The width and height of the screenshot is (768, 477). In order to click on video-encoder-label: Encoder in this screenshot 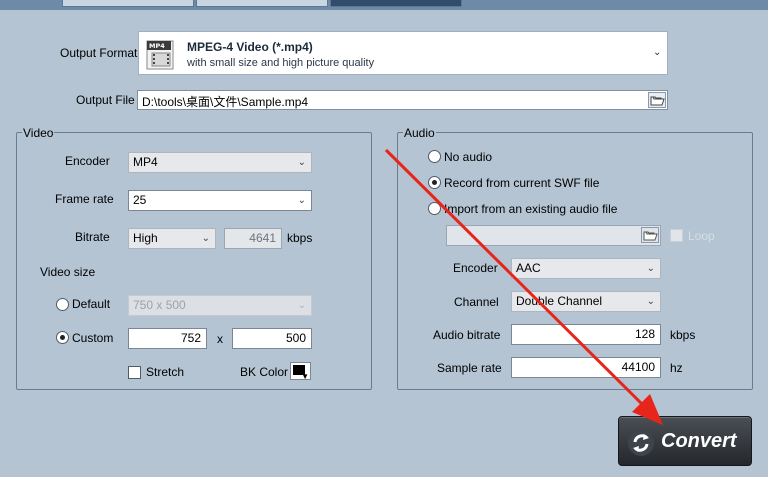, I will do `click(87, 161)`.